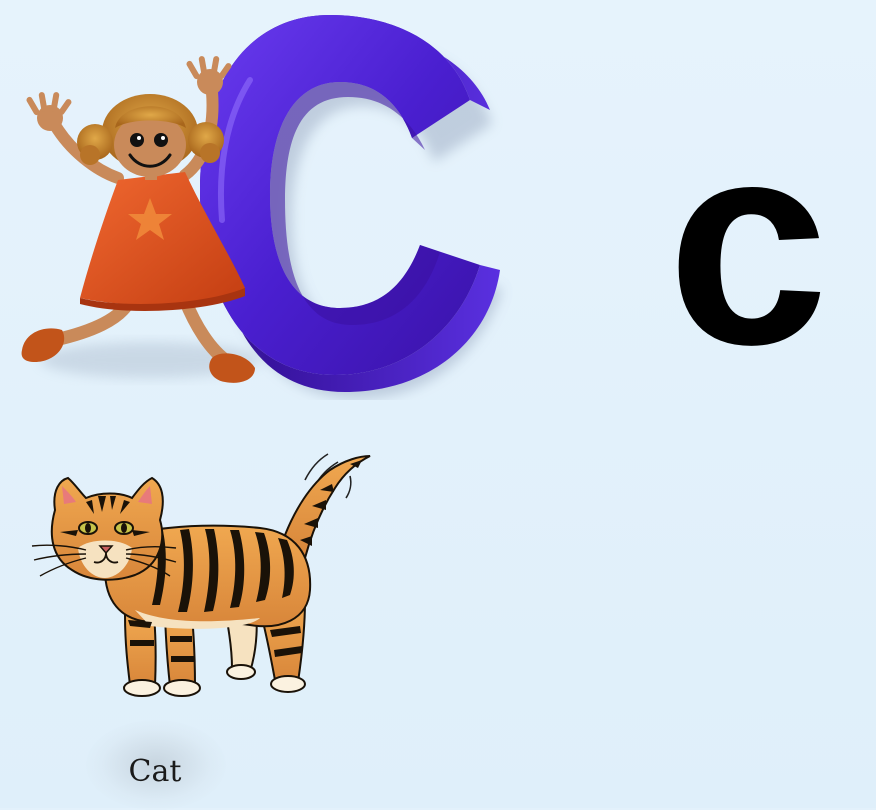  What do you see at coordinates (748, 243) in the screenshot?
I see `lowercase-letter: c` at bounding box center [748, 243].